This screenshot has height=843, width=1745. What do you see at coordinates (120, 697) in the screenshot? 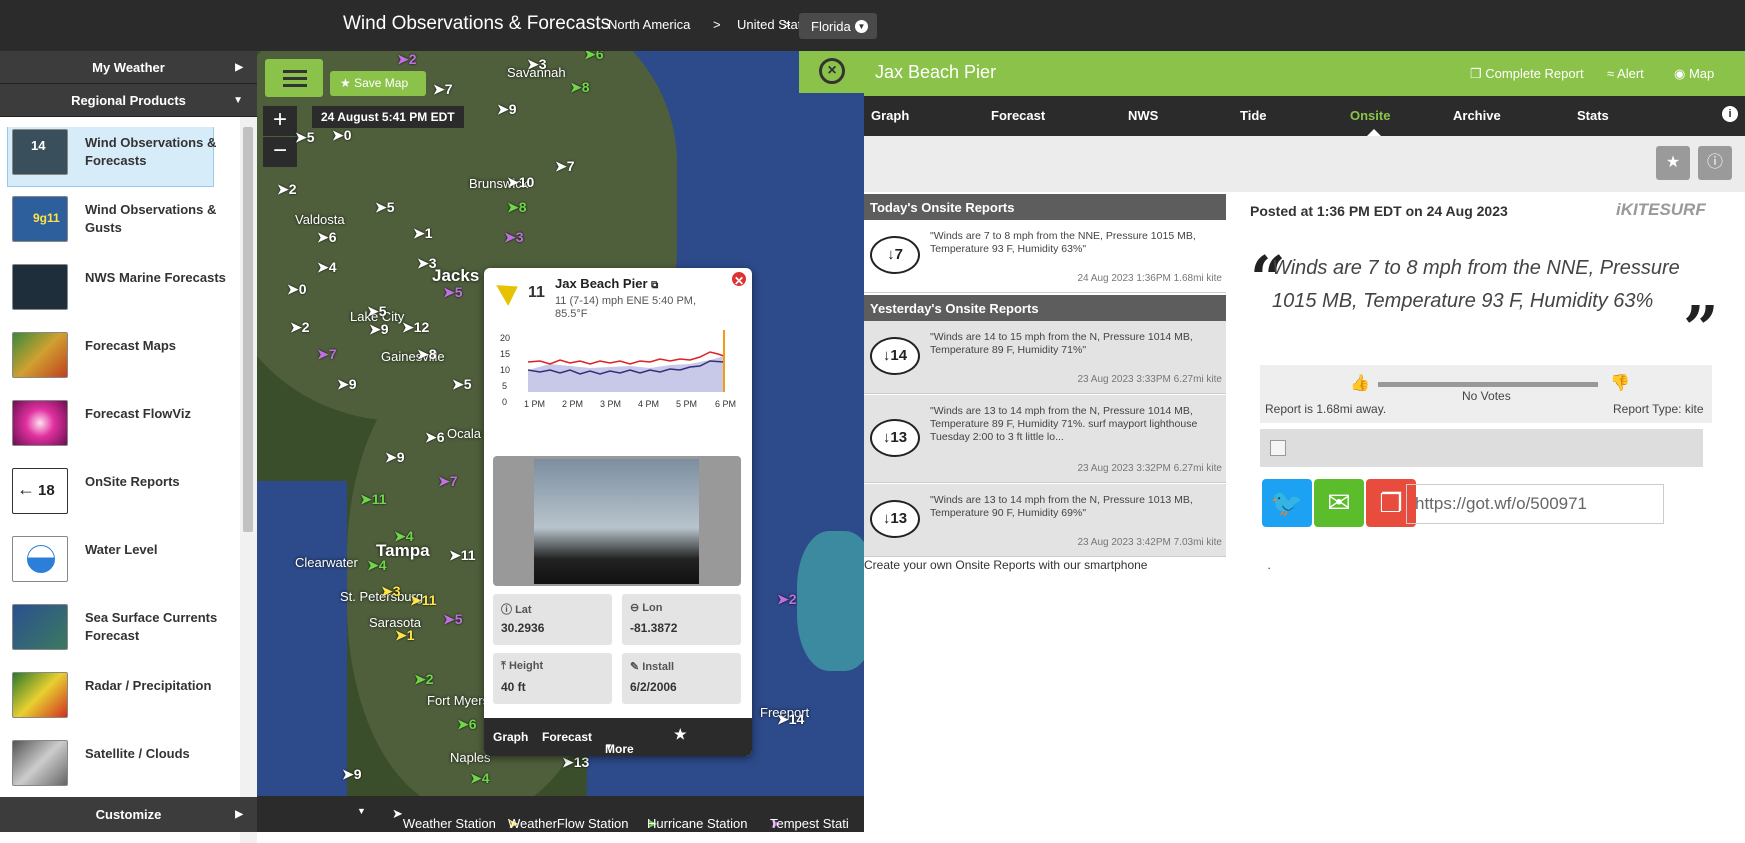
I see `sidebar-item-radar-precipitation: Radar / Precipitation` at bounding box center [120, 697].